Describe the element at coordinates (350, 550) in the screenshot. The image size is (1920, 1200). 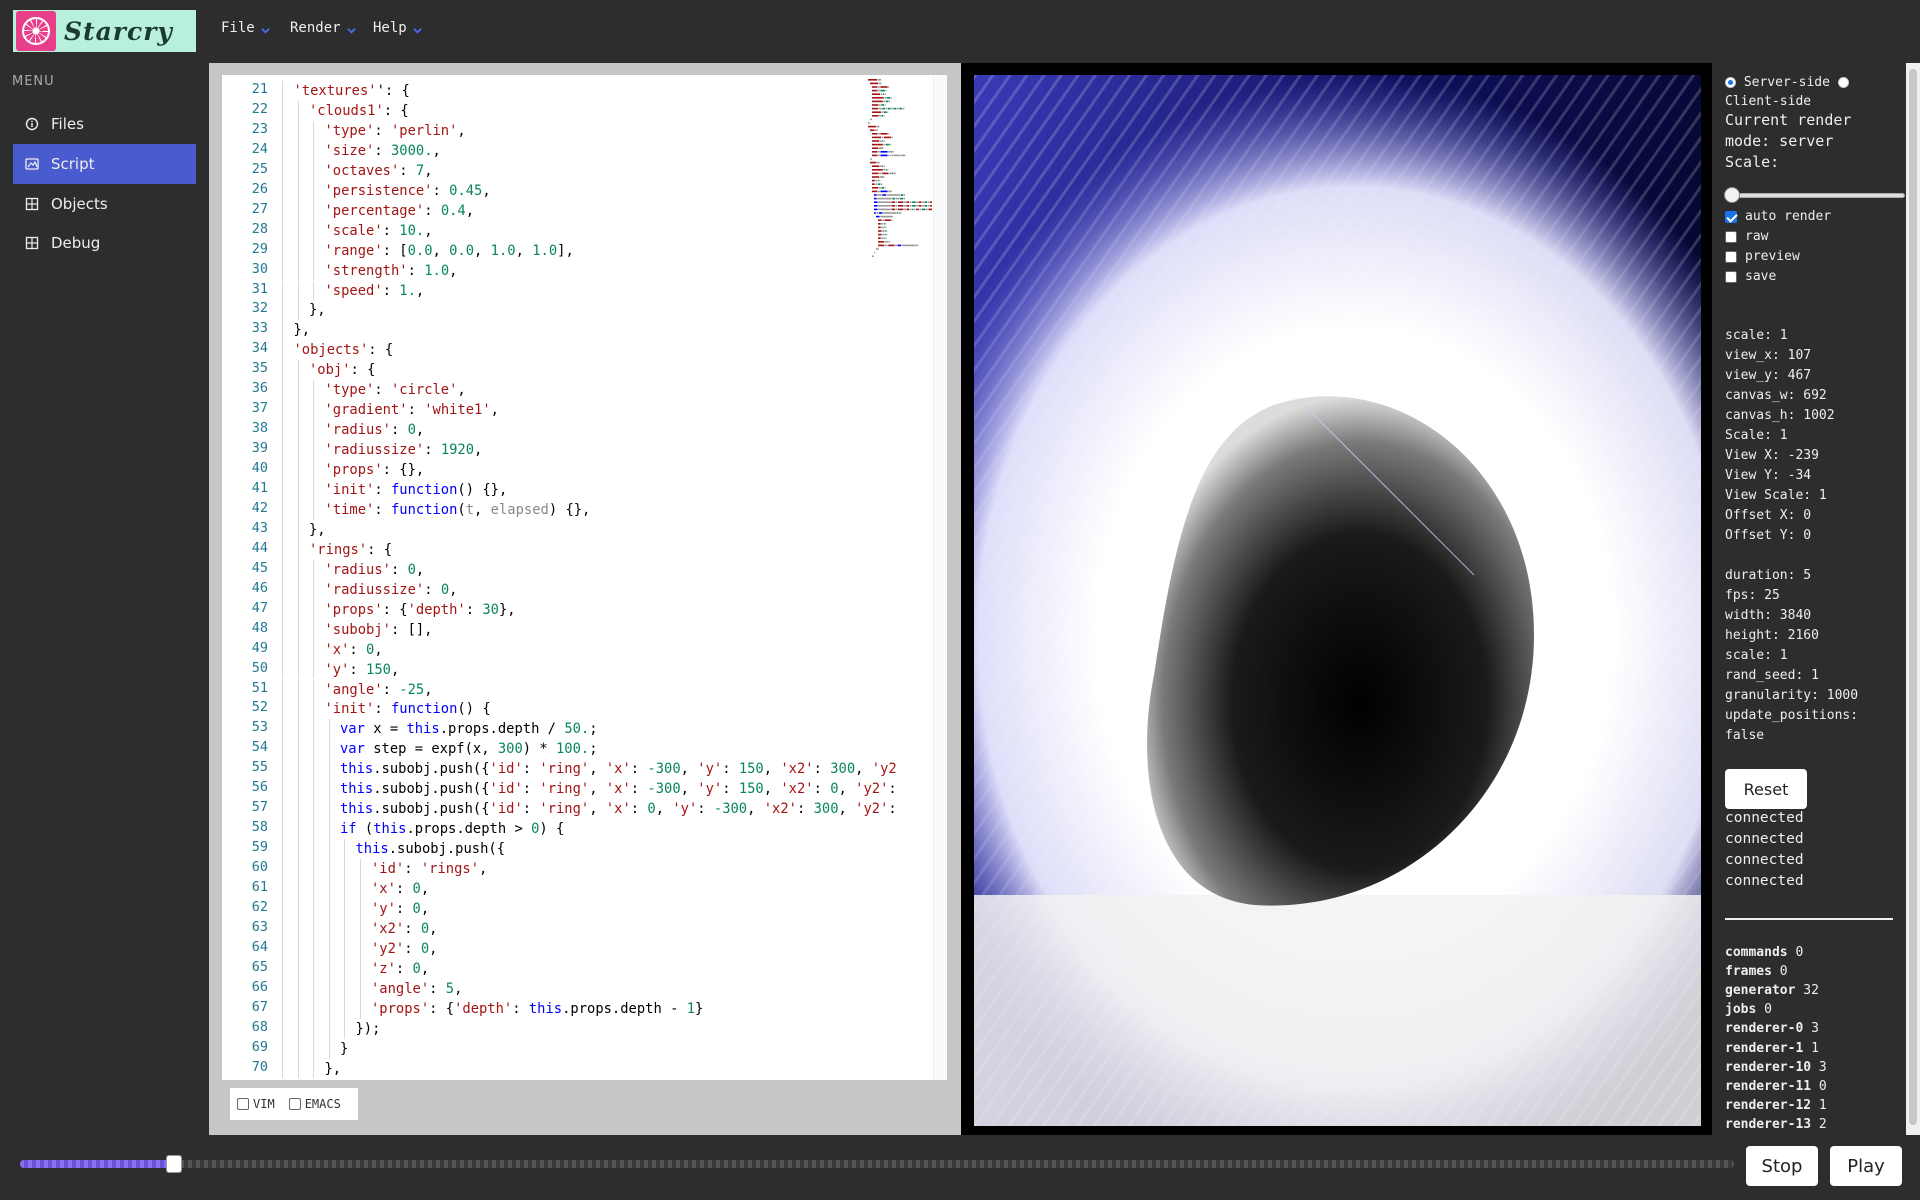
I see `code-line: 'rings': {` at that location.